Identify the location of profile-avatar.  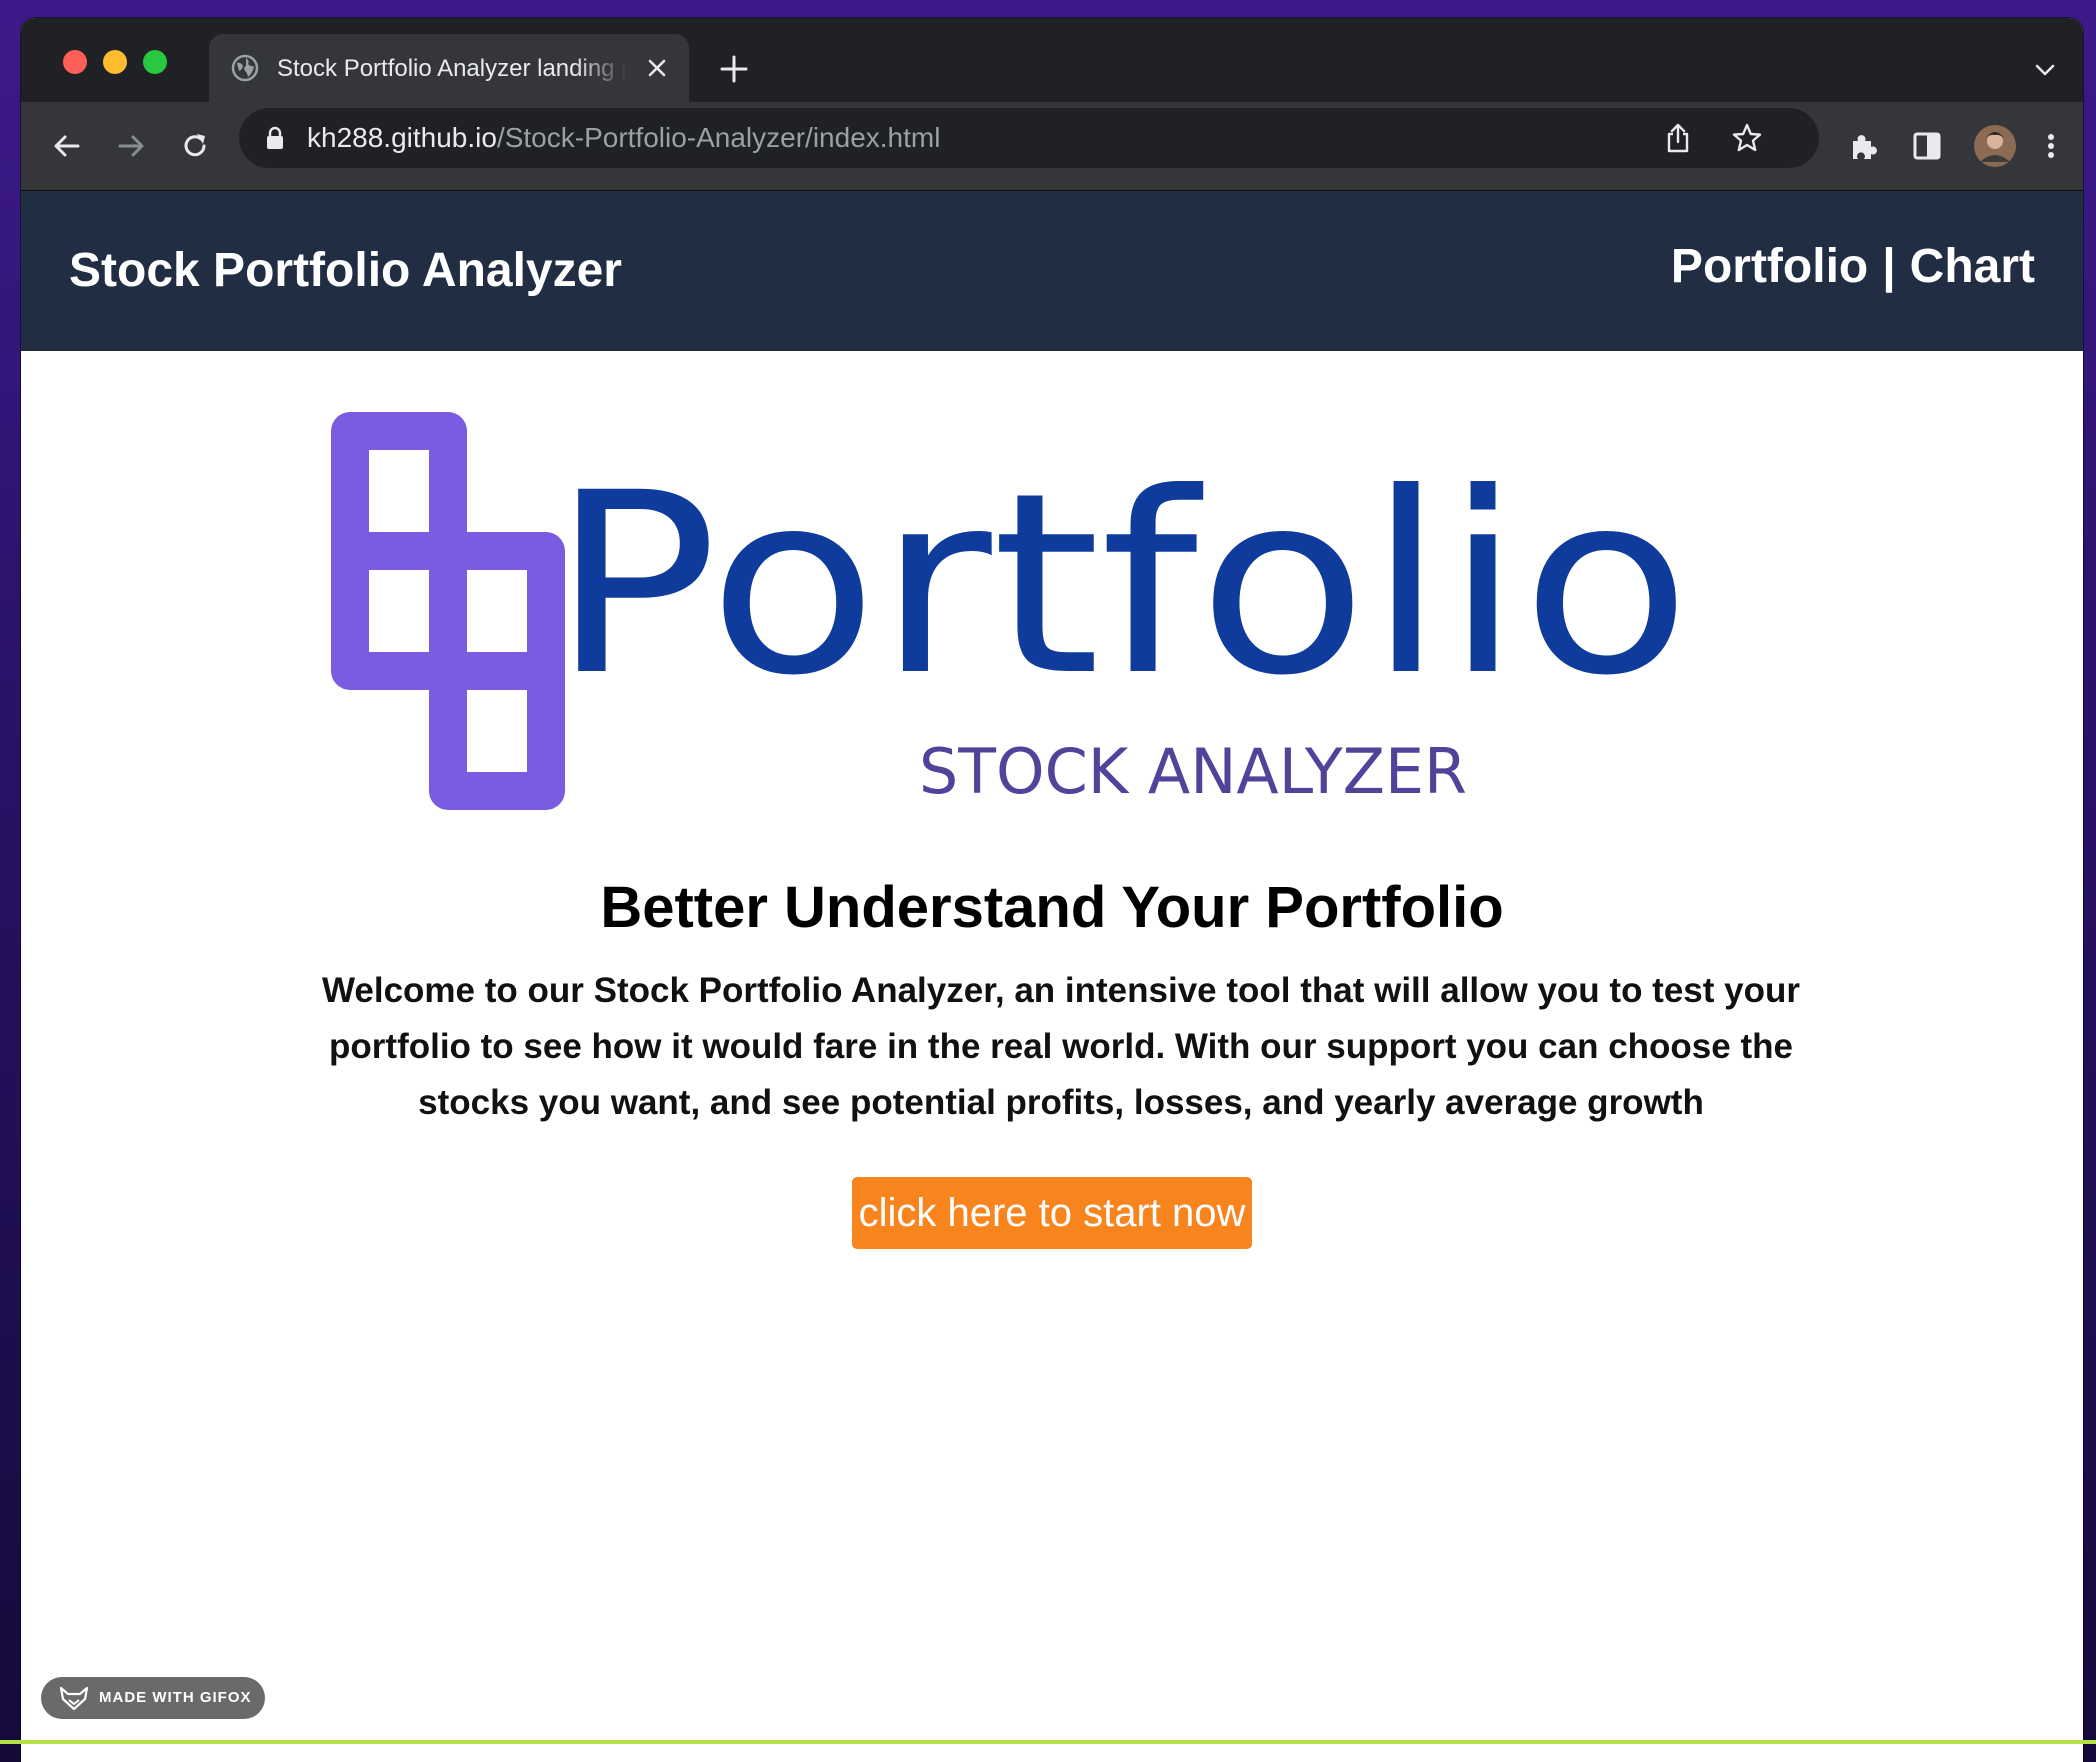
(1995, 146).